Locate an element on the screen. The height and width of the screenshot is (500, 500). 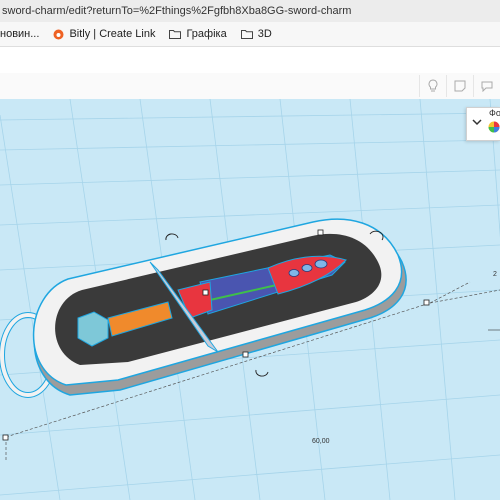
bookmark-label: Графіка is located at coordinates (206, 34).